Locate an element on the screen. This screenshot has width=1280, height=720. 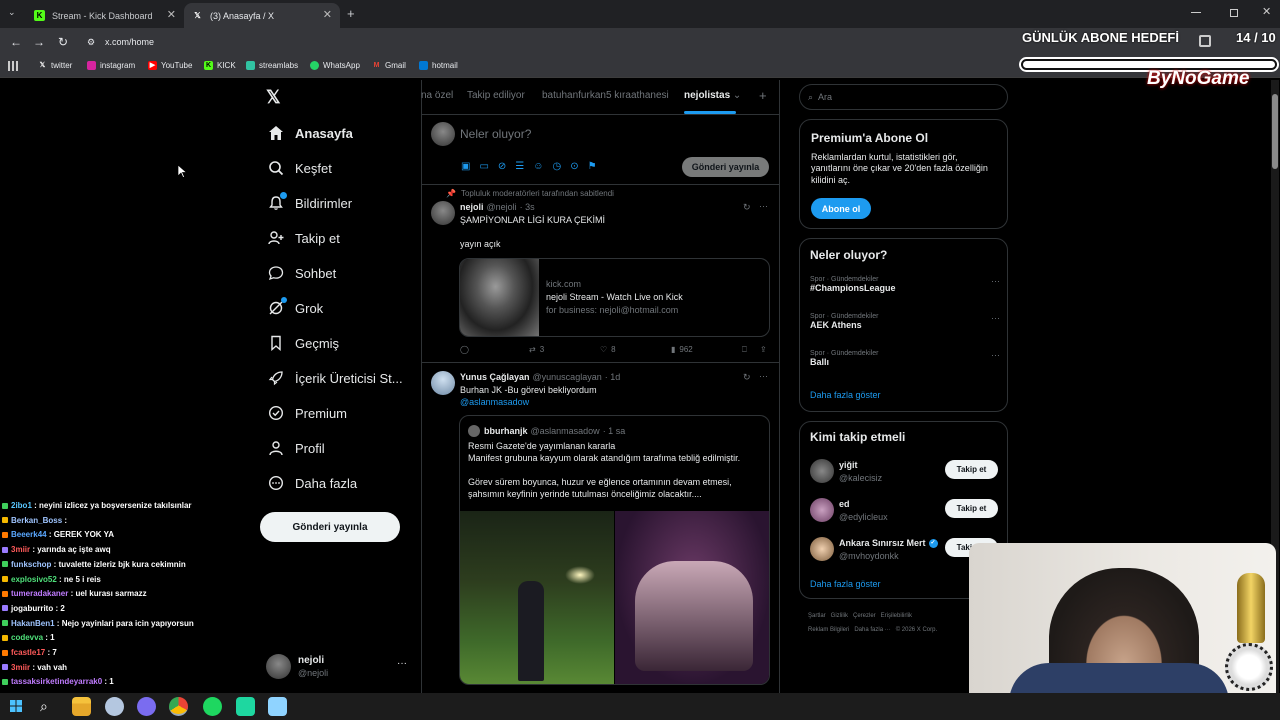
poll-icon: ☰ is located at coordinates (519, 166).